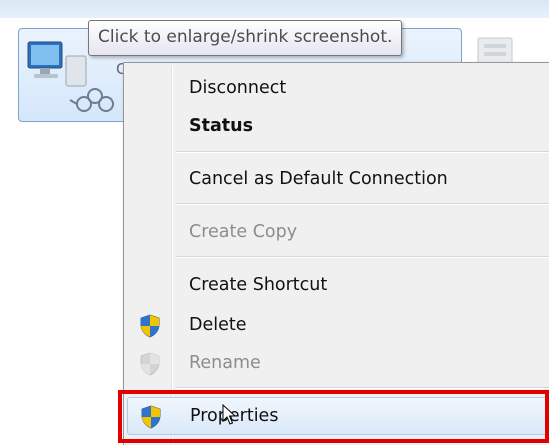  What do you see at coordinates (338, 88) in the screenshot?
I see `menu-item-disconnect: Disconnect` at bounding box center [338, 88].